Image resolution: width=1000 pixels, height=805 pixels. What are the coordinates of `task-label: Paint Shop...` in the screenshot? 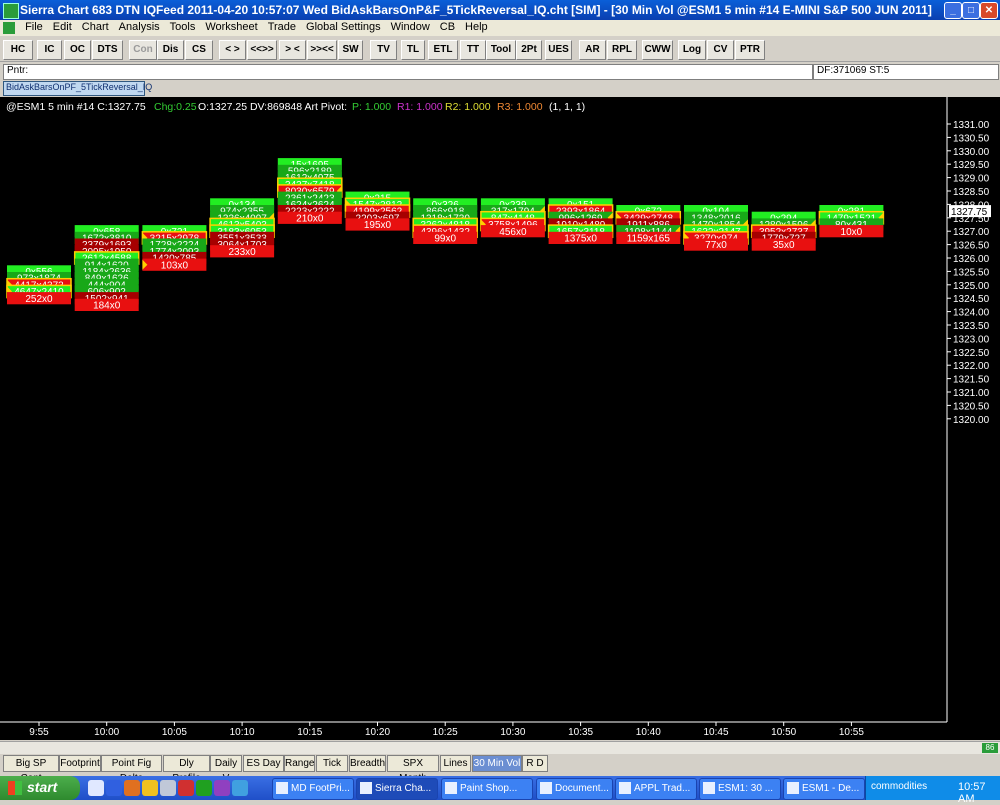 It's located at (489, 788).